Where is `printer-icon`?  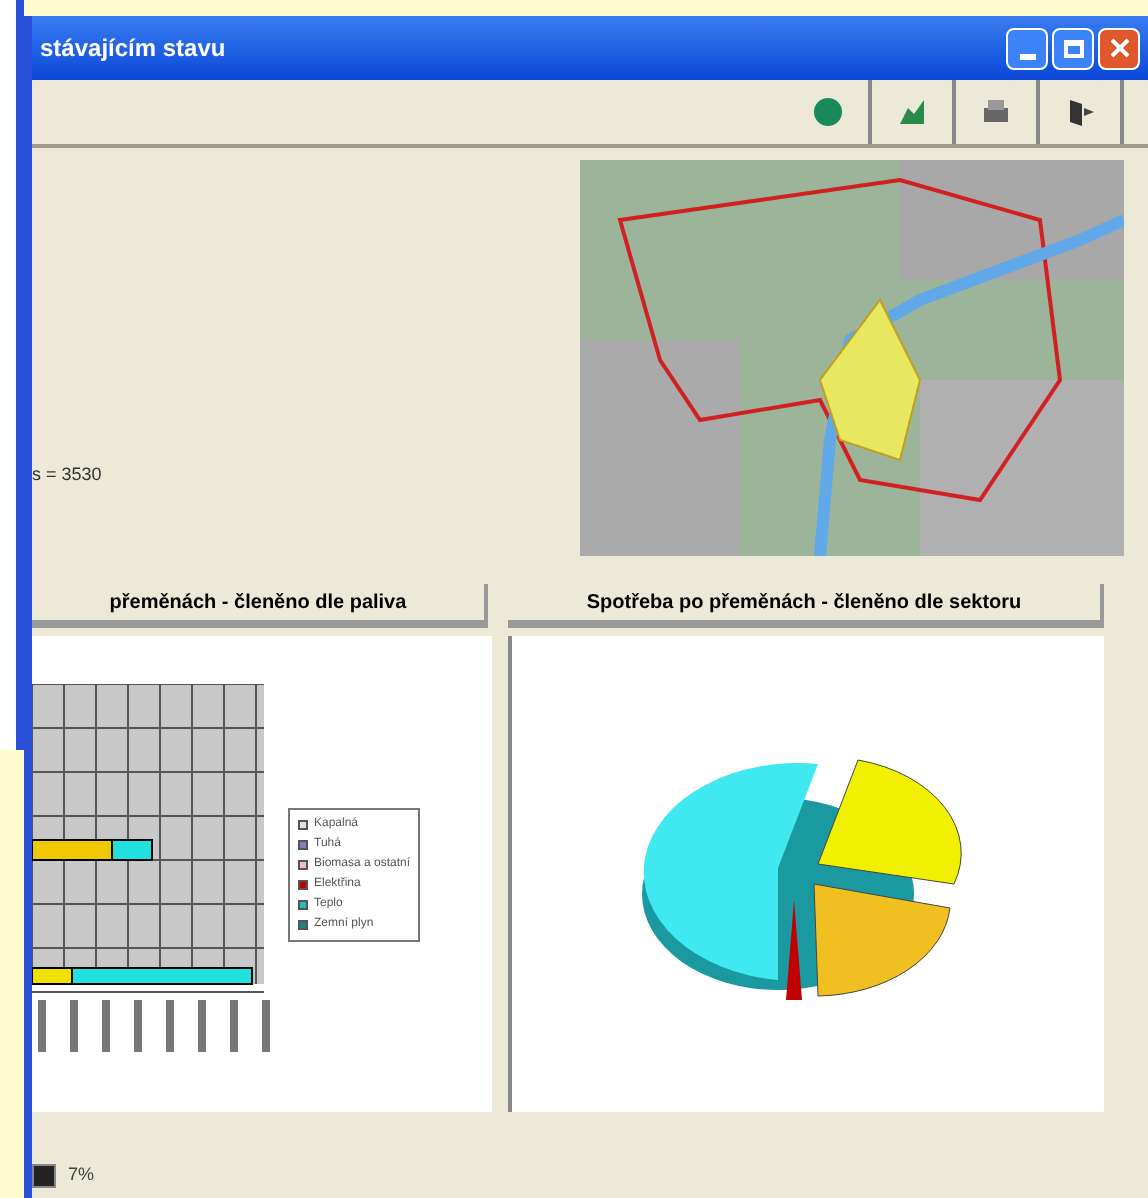
printer-icon is located at coordinates (996, 112).